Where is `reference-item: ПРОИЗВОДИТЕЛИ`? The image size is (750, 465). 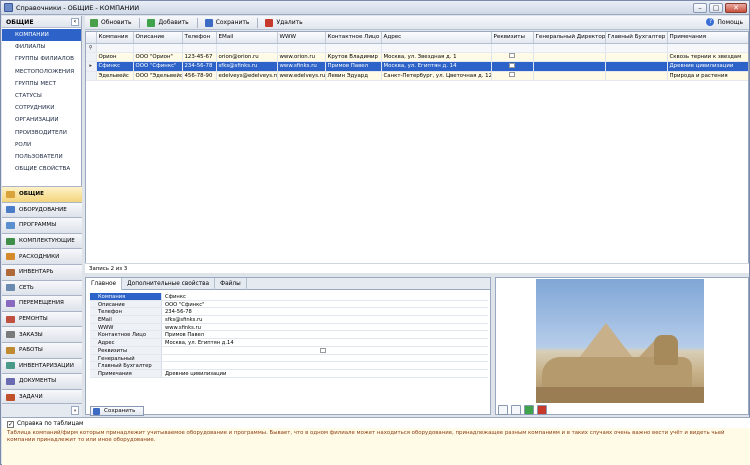 reference-item: ПРОИЗВОДИТЕЛИ is located at coordinates (41, 133).